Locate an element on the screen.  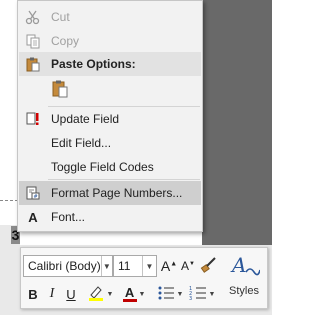
bold-button: B is located at coordinates (33, 294).